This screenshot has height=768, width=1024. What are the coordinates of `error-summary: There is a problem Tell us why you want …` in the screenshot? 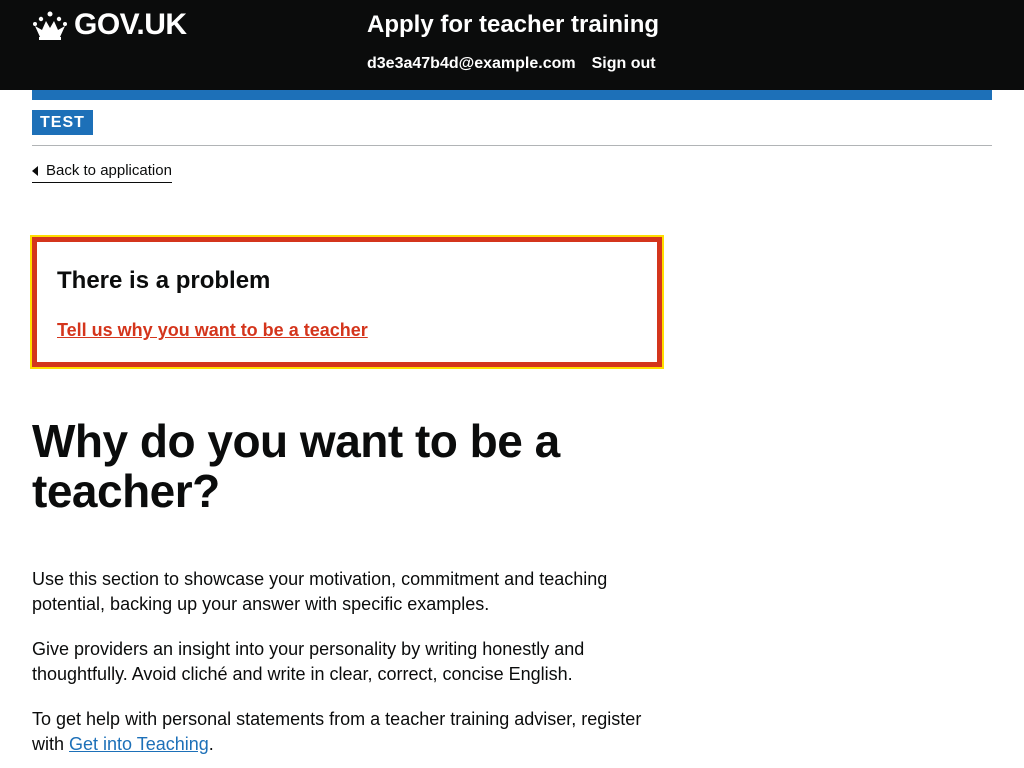 It's located at (347, 302).